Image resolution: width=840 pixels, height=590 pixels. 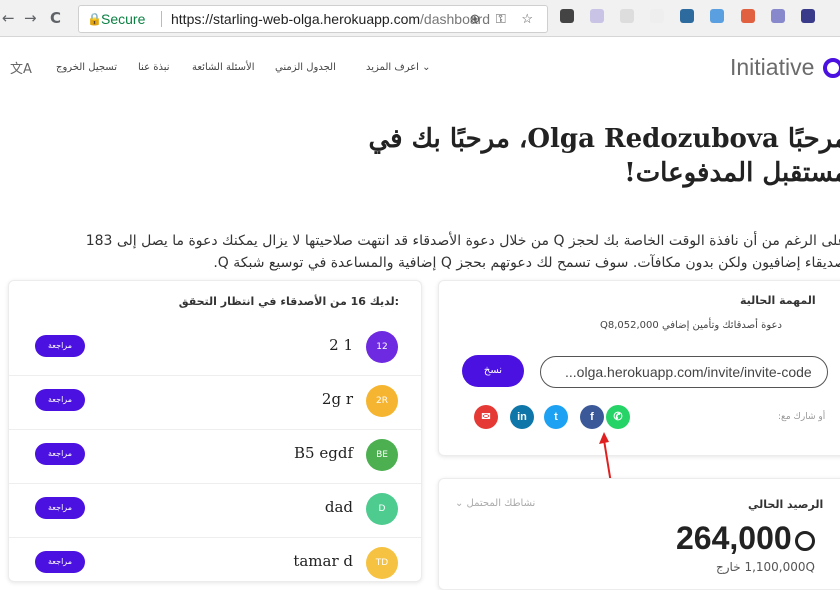 What do you see at coordinates (215, 510) in the screenshot?
I see `list-item: مراجعة dad D` at bounding box center [215, 510].